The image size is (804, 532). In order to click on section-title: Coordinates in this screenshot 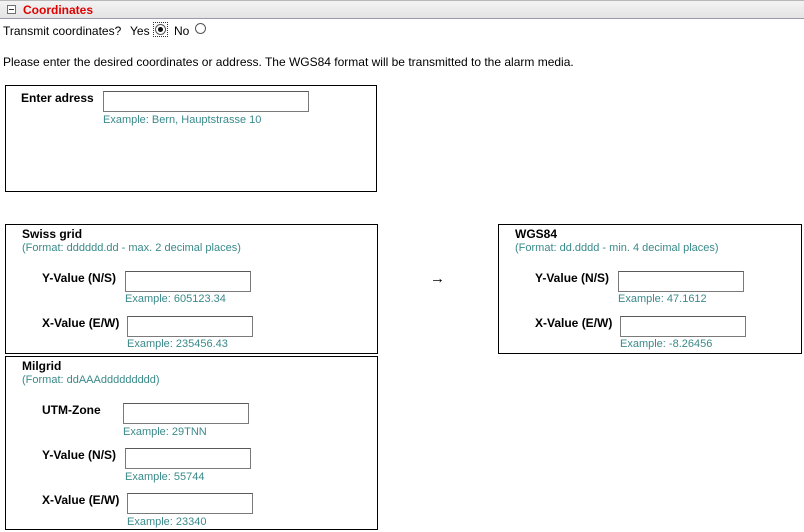, I will do `click(58, 10)`.